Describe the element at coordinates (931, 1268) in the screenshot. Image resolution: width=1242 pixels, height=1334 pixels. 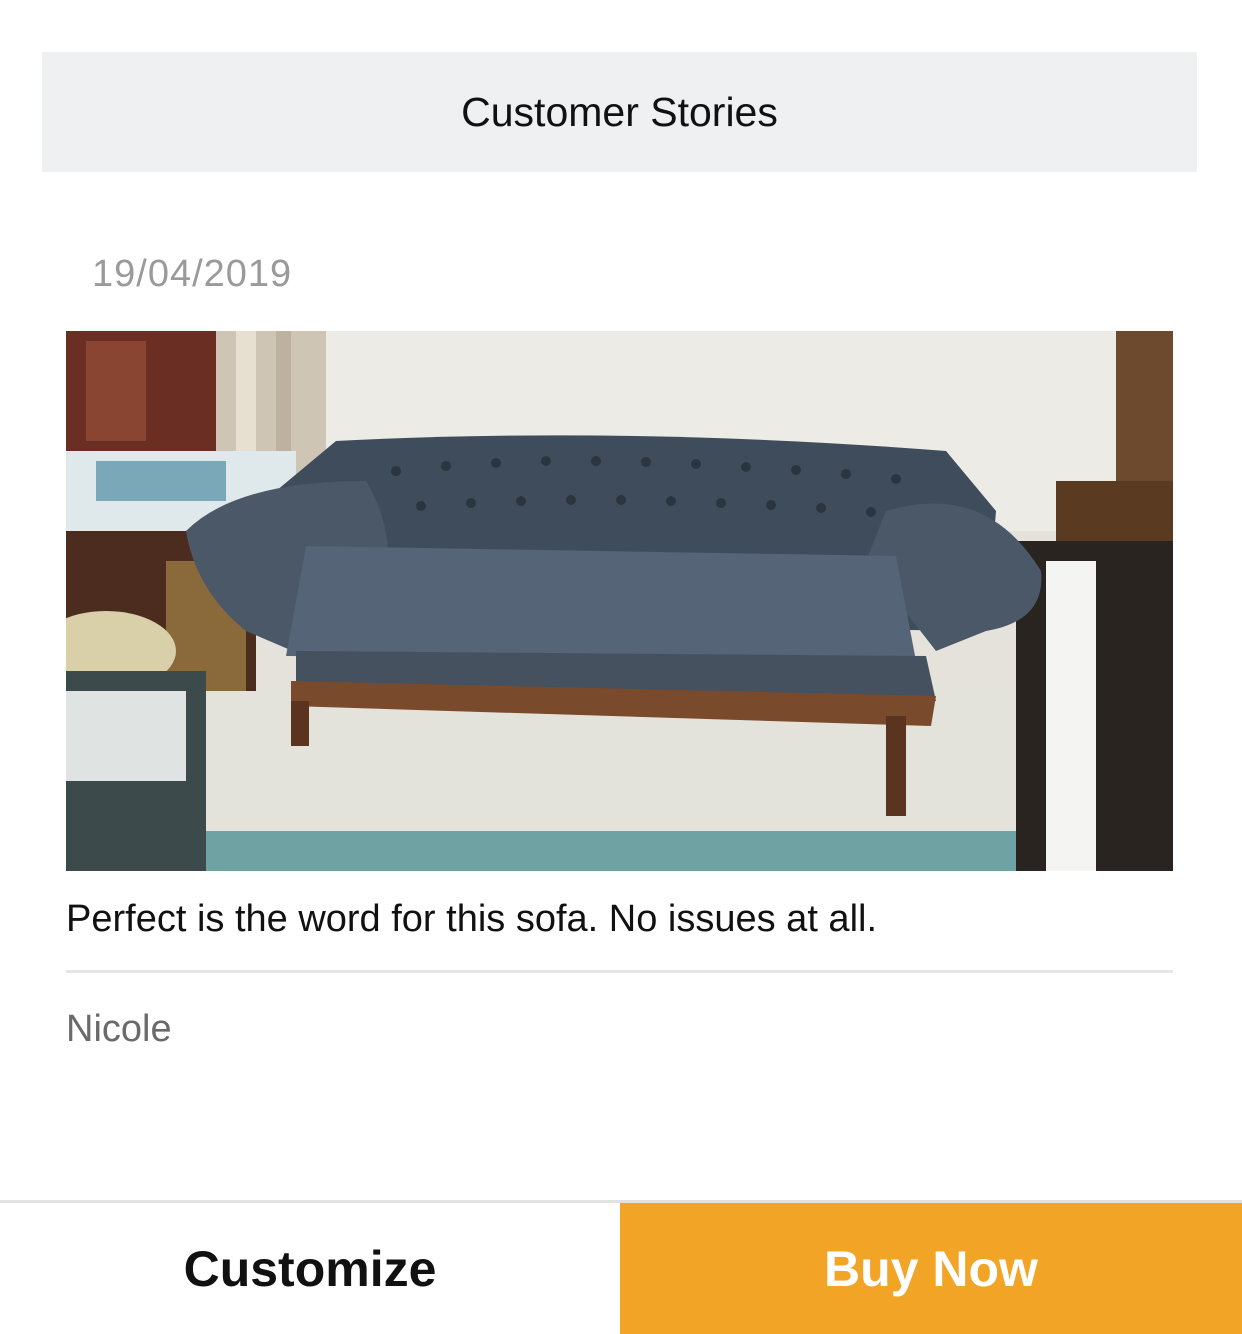
I see `buy-now-button: Buy Now` at that location.